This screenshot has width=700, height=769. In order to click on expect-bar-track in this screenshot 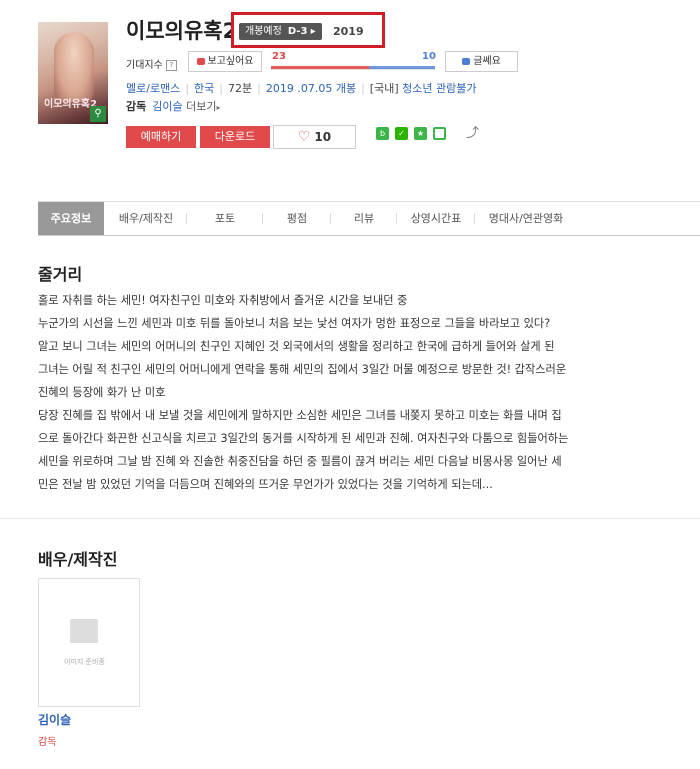, I will do `click(353, 69)`.